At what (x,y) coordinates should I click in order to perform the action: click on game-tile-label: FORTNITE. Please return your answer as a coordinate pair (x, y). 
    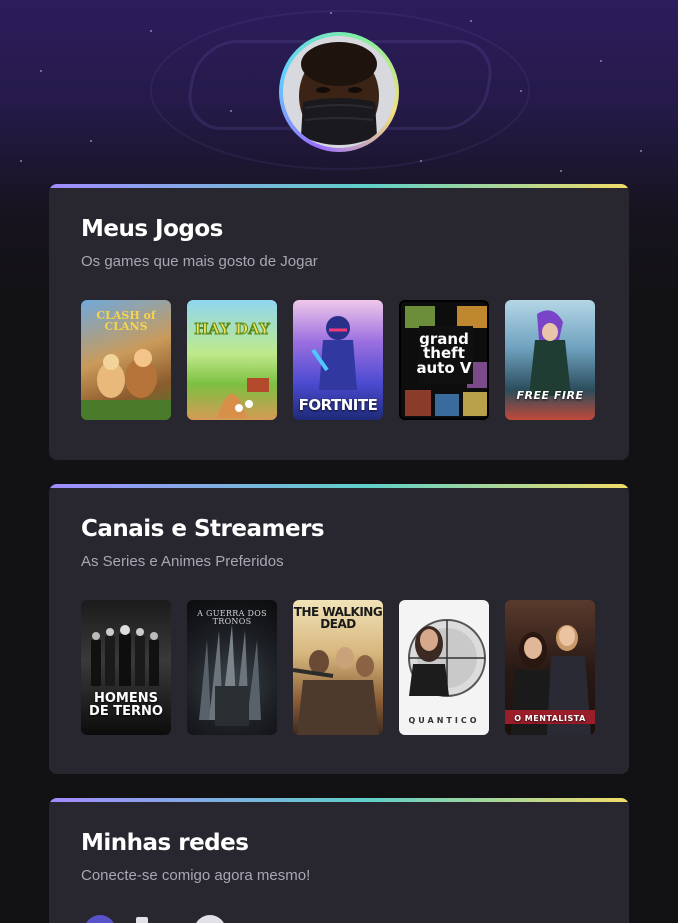
    Looking at the image, I should click on (338, 405).